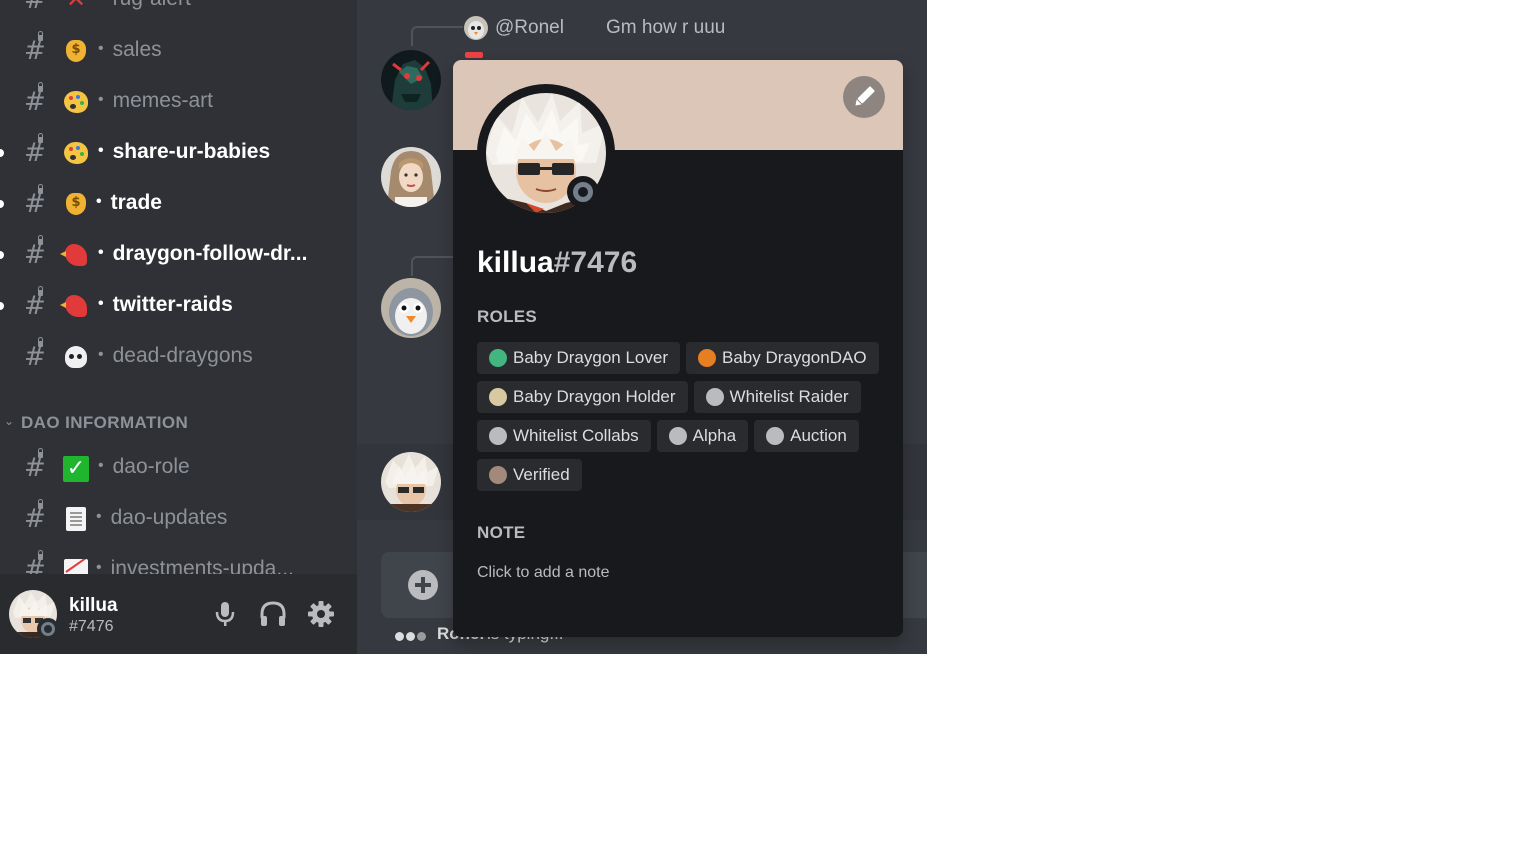 The width and height of the screenshot is (1536, 864). What do you see at coordinates (543, 573) in the screenshot?
I see `note-input: Click to add a note` at bounding box center [543, 573].